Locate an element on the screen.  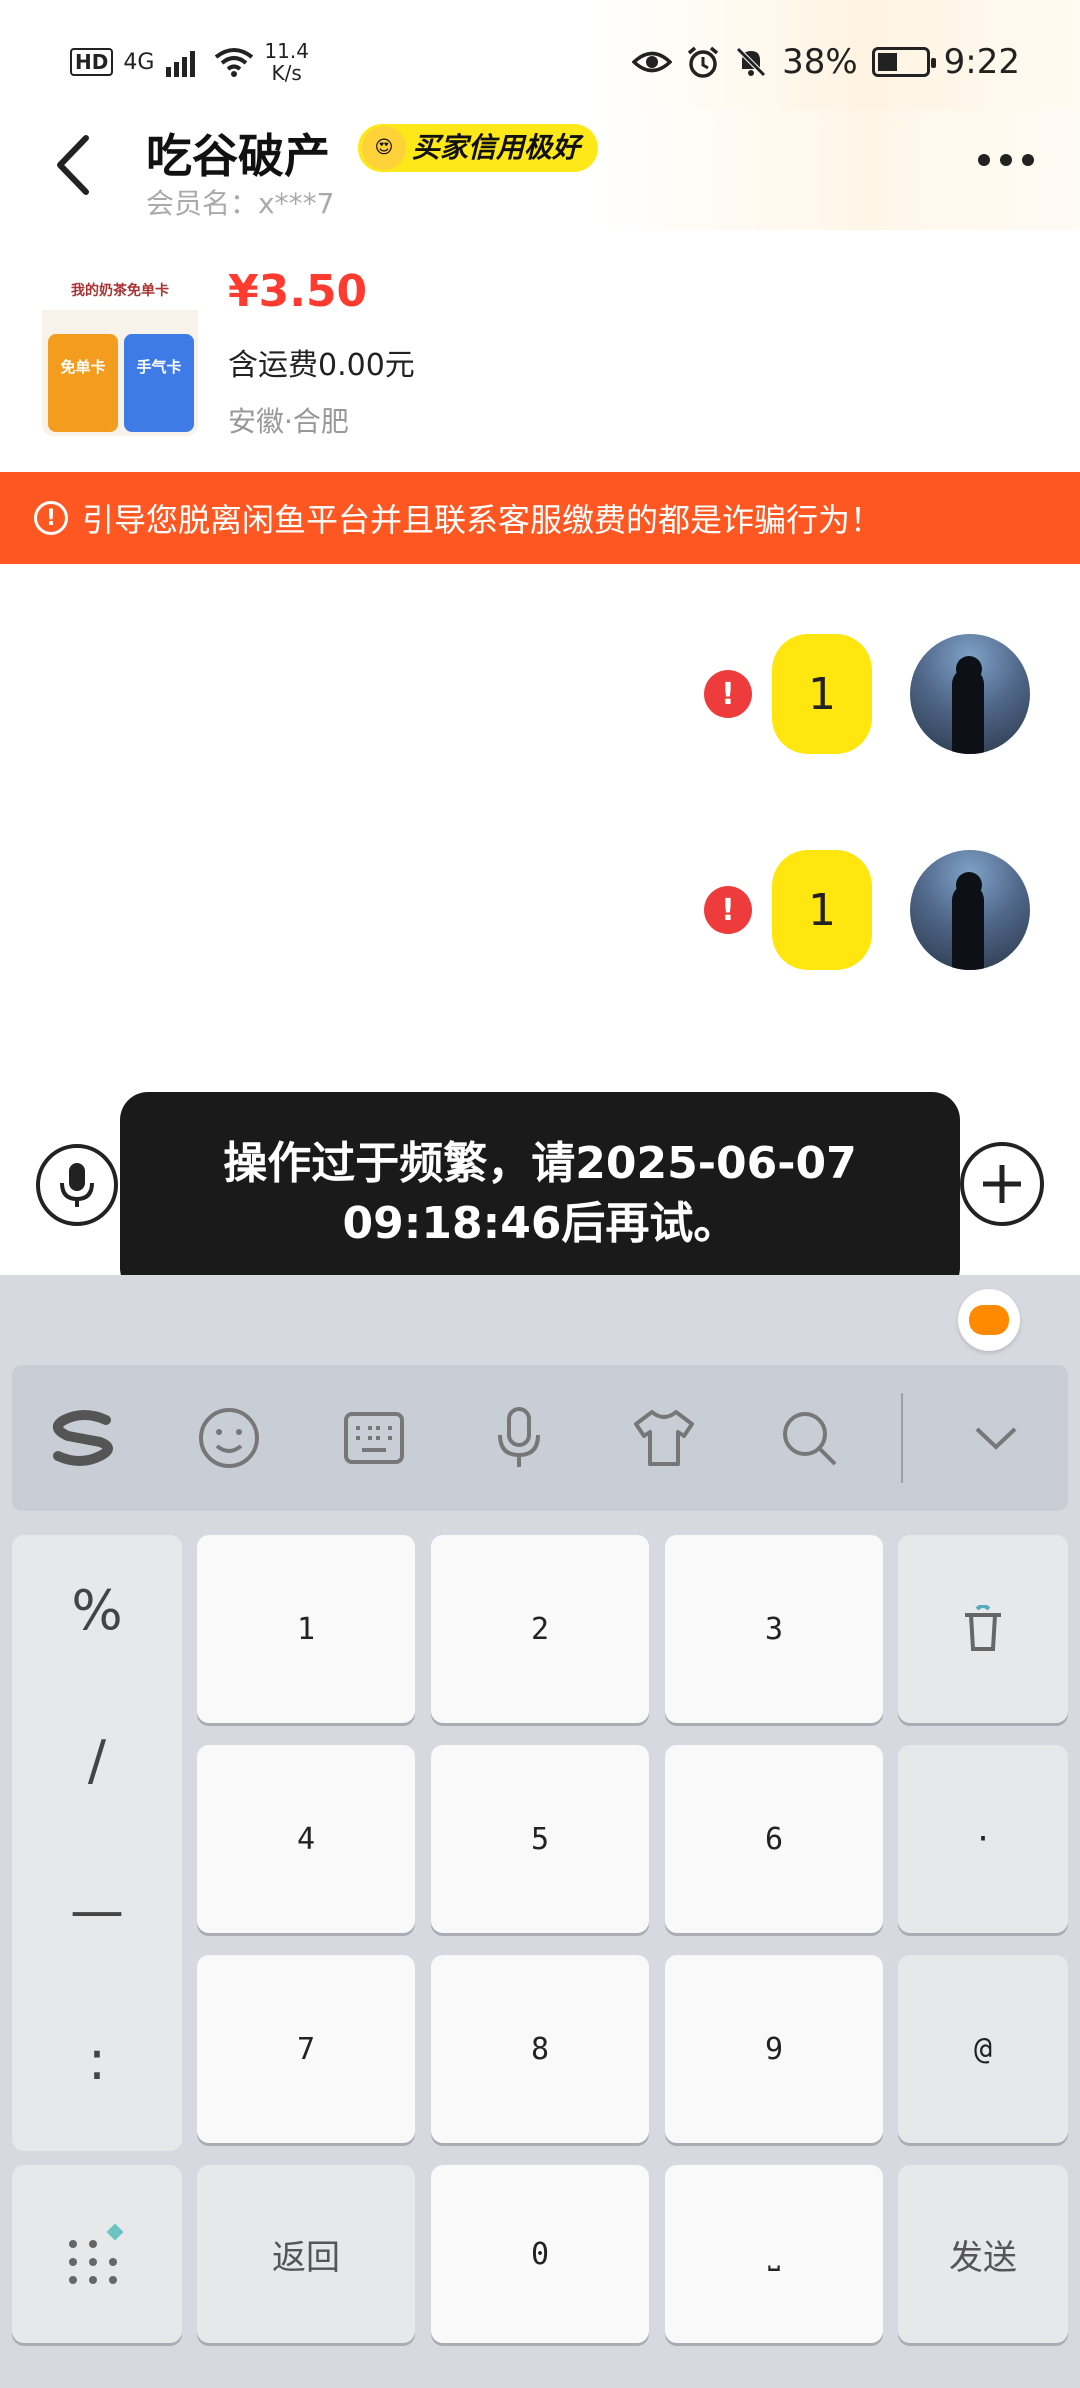
key-1: 1 is located at coordinates (306, 1629).